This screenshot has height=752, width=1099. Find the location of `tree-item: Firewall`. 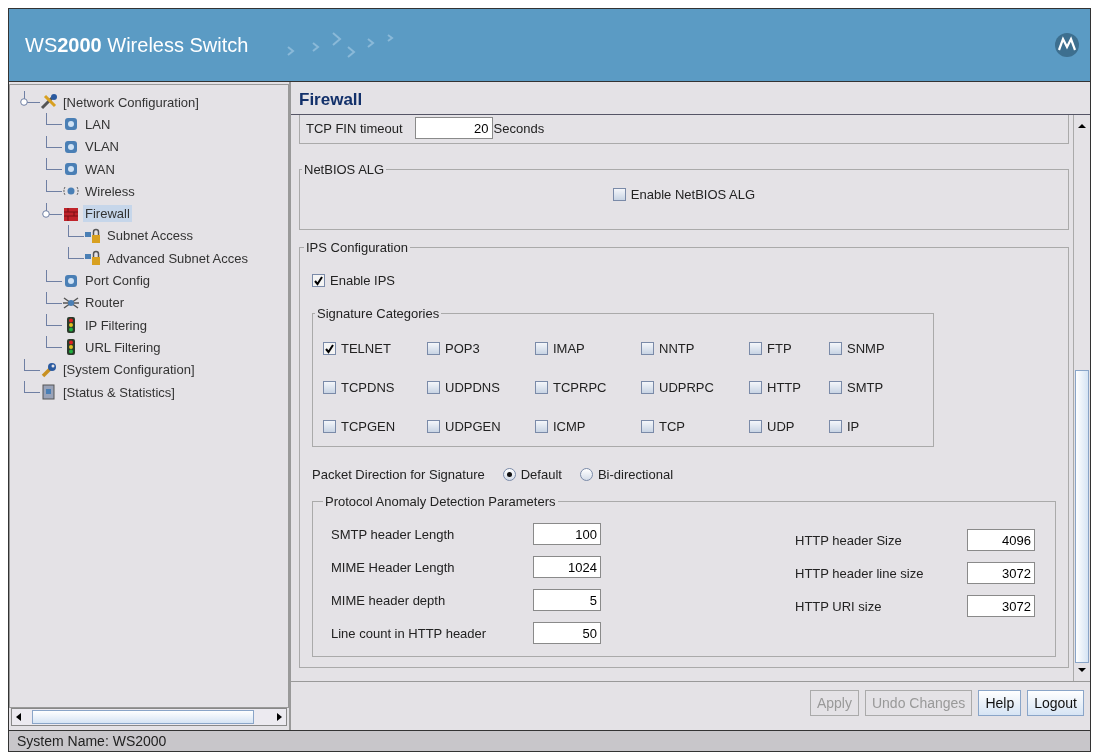

tree-item: Firewall is located at coordinates (107, 214).